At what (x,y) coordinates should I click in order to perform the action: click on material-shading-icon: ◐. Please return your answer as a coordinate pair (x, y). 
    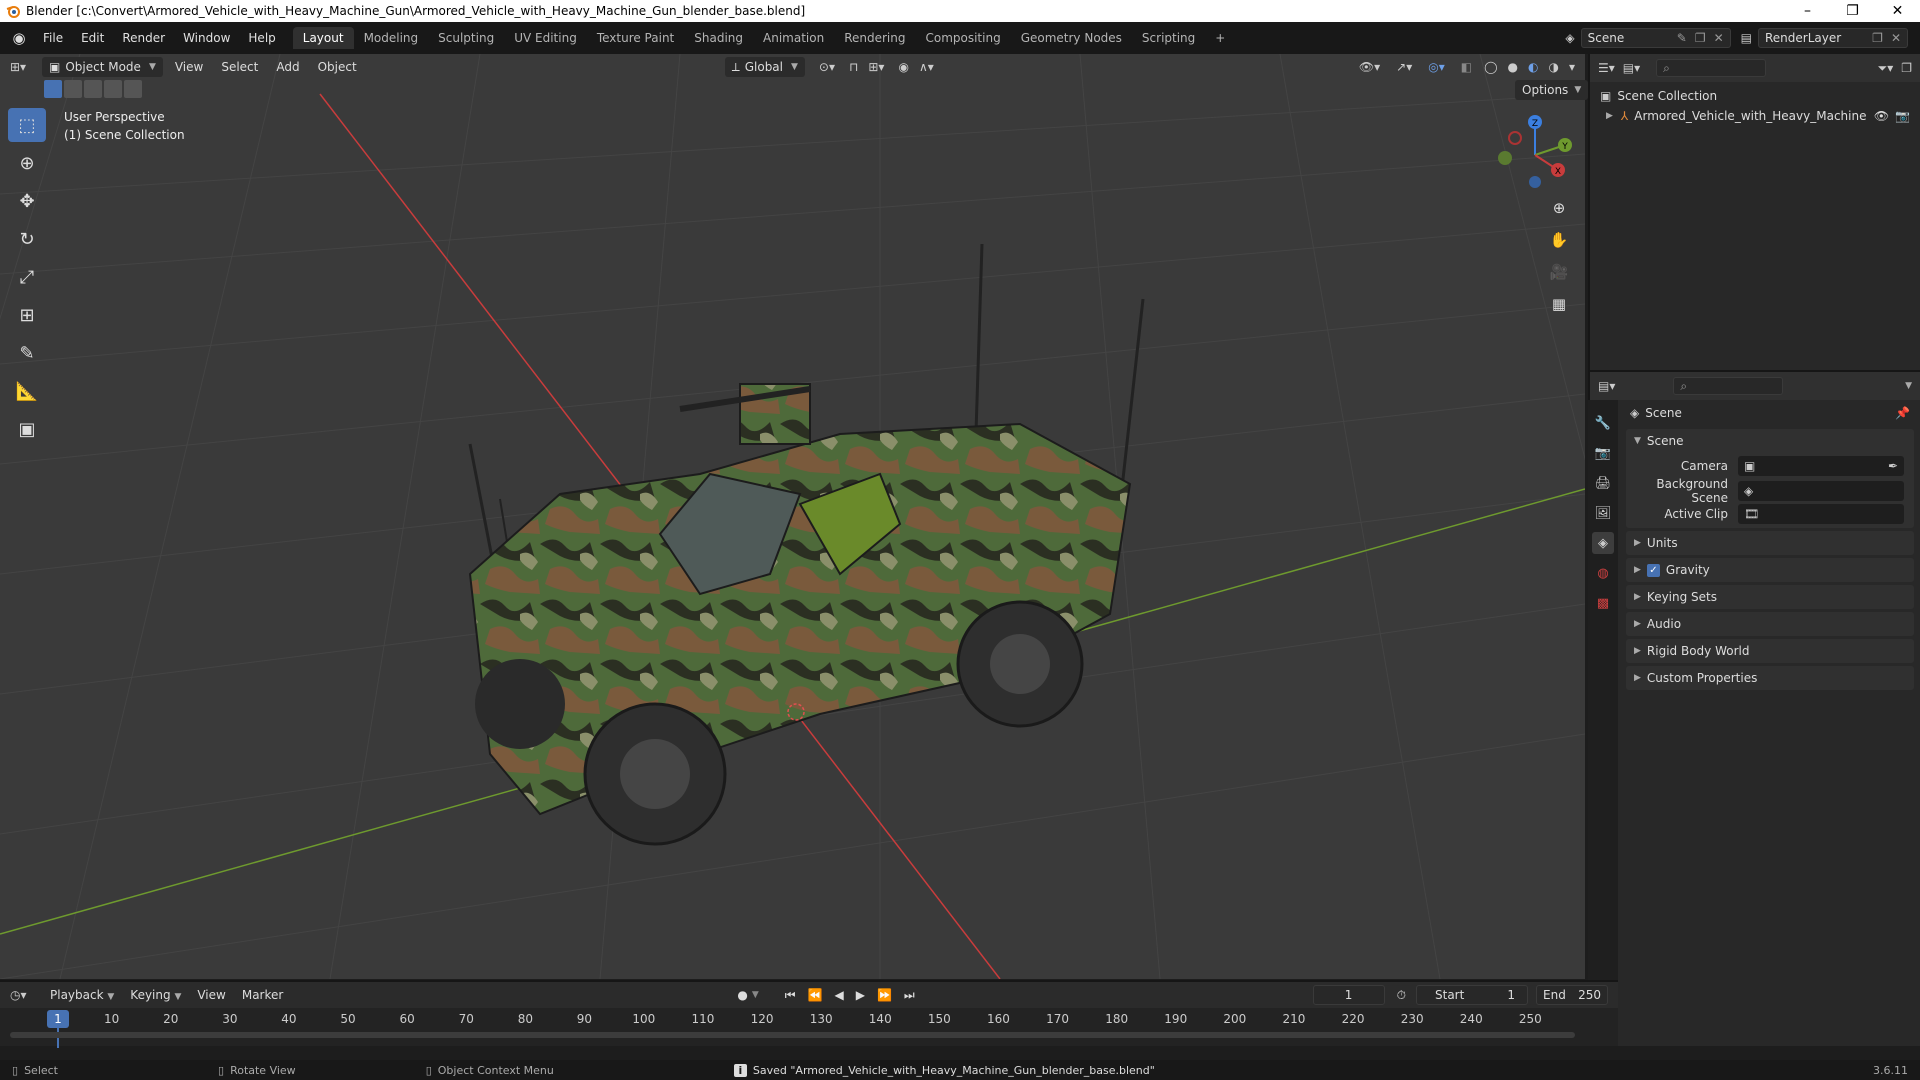
    Looking at the image, I should click on (1533, 67).